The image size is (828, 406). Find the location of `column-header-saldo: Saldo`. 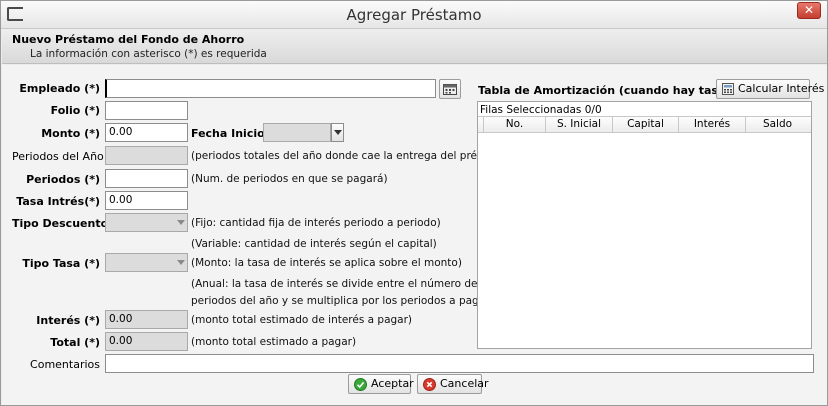

column-header-saldo: Saldo is located at coordinates (777, 124).